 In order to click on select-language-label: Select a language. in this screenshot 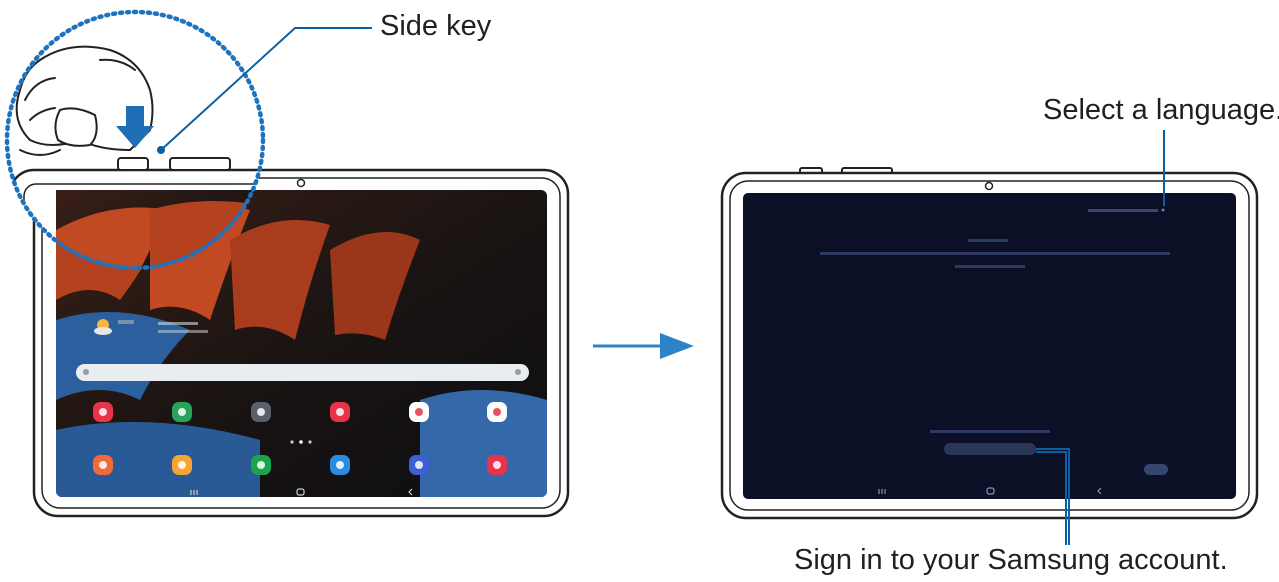, I will do `click(1161, 110)`.